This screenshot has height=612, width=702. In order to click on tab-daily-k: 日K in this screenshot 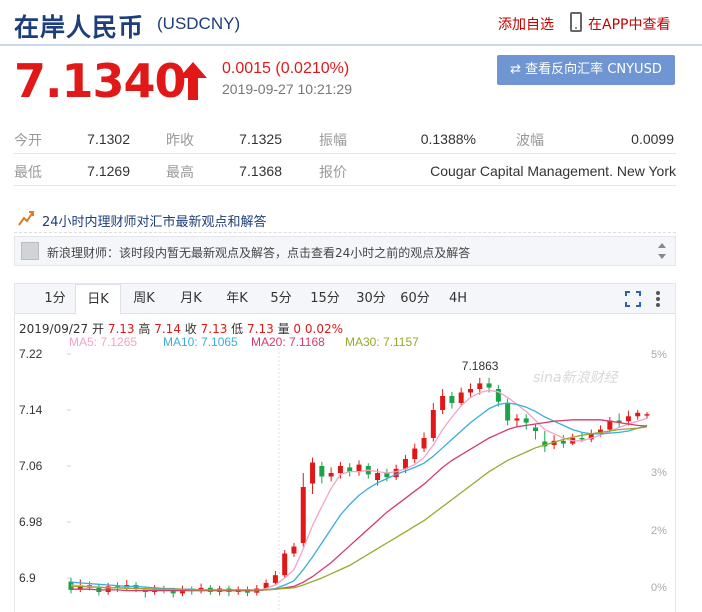, I will do `click(98, 299)`.